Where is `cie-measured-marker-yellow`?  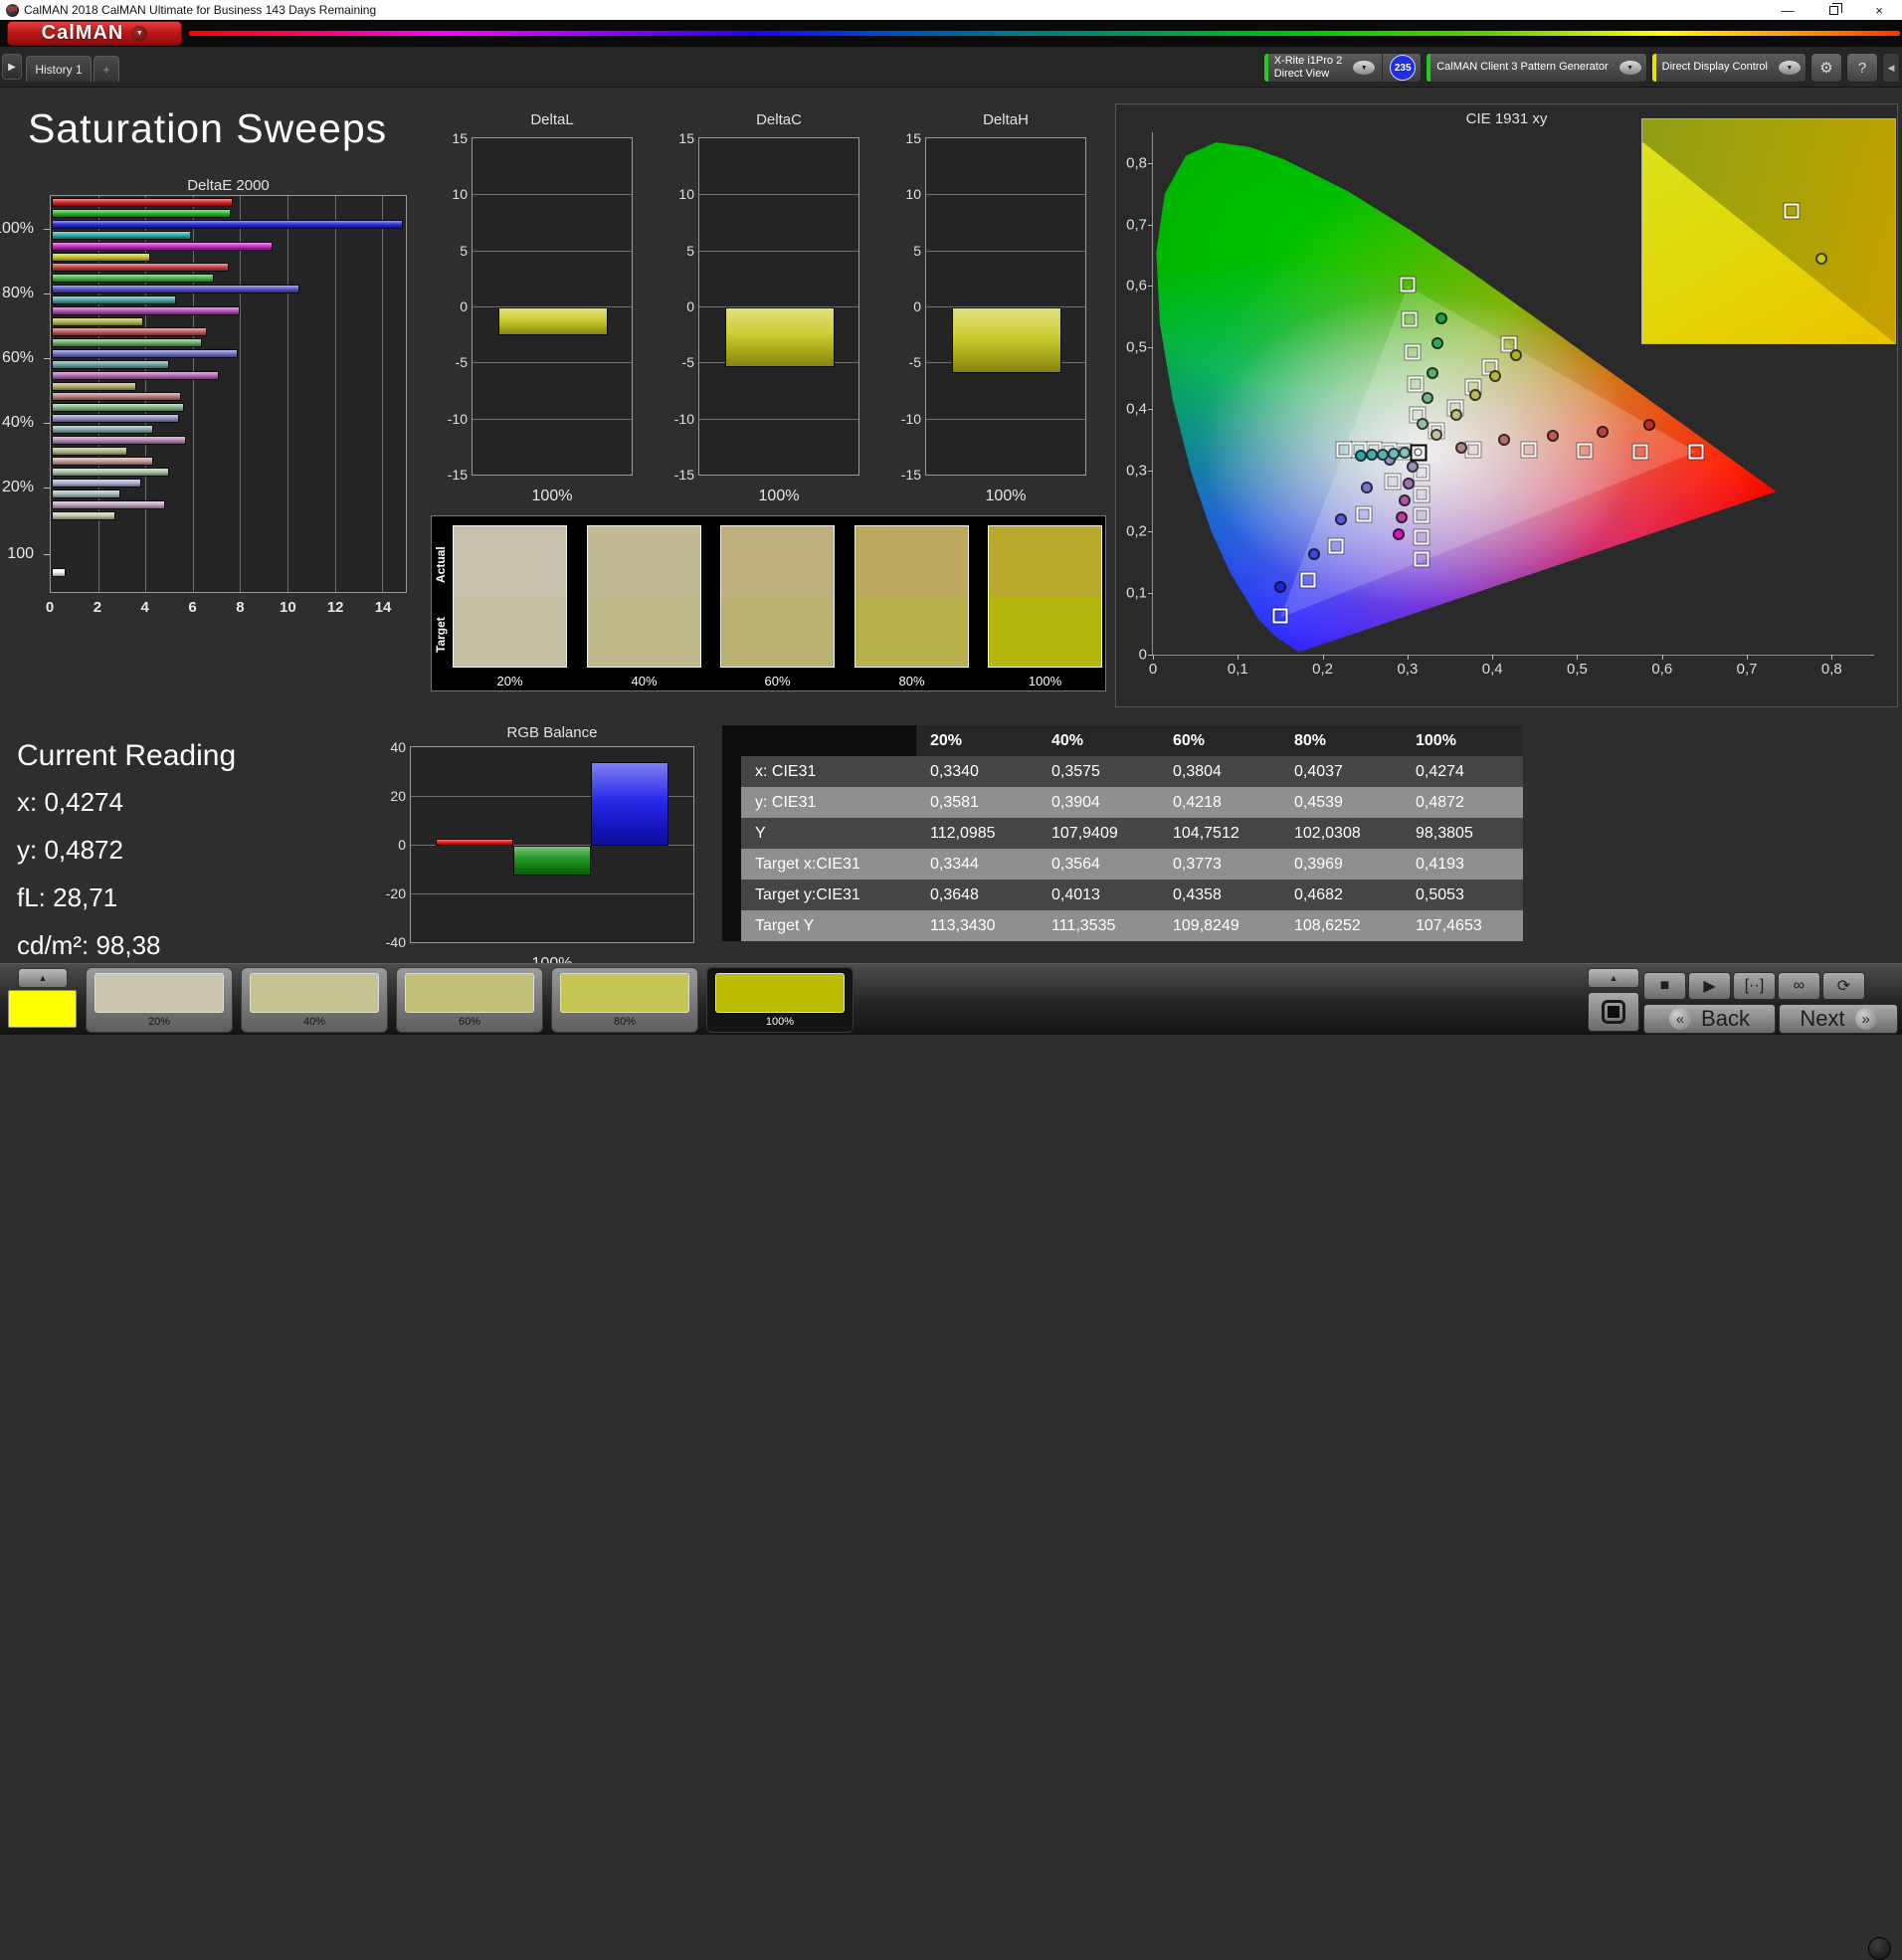 cie-measured-marker-yellow is located at coordinates (1435, 434).